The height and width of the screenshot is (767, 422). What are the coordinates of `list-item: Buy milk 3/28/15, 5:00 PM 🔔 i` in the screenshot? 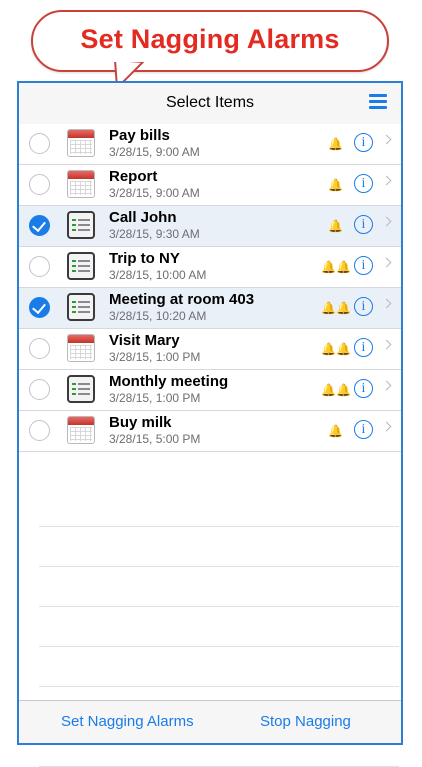 It's located at (210, 431).